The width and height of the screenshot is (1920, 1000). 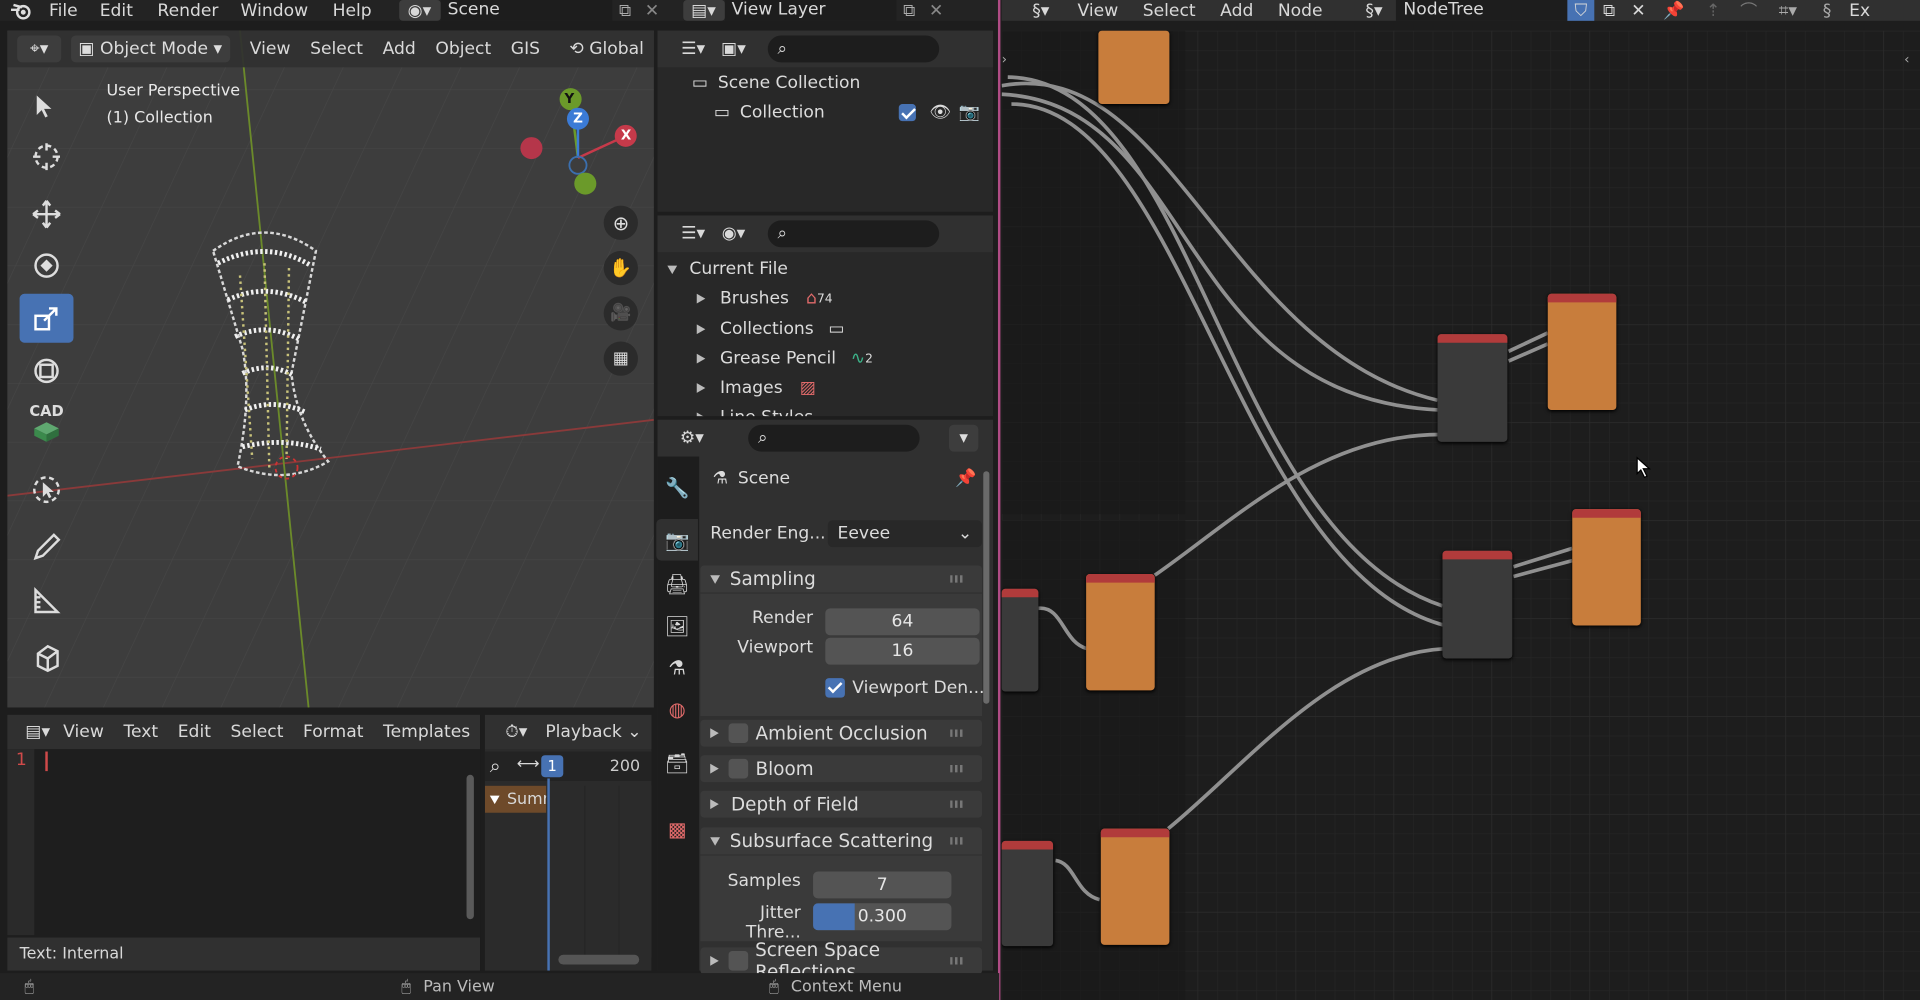 I want to click on bloom-checkbox, so click(x=738, y=768).